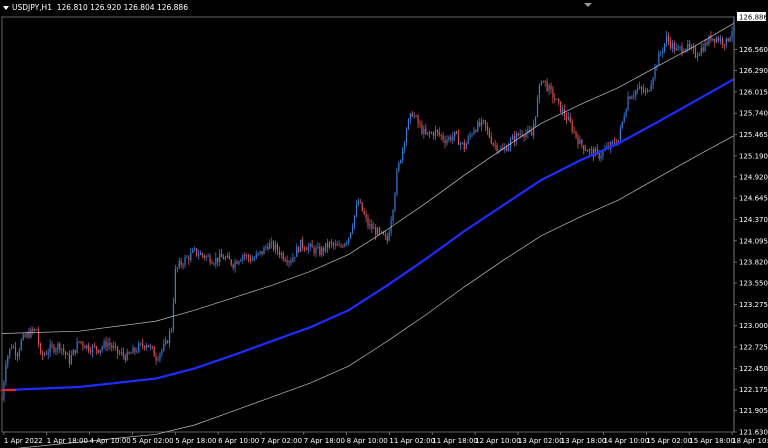 This screenshot has width=768, height=448. Describe the element at coordinates (753, 433) in the screenshot. I see `y-tick-label: 121.630` at that location.